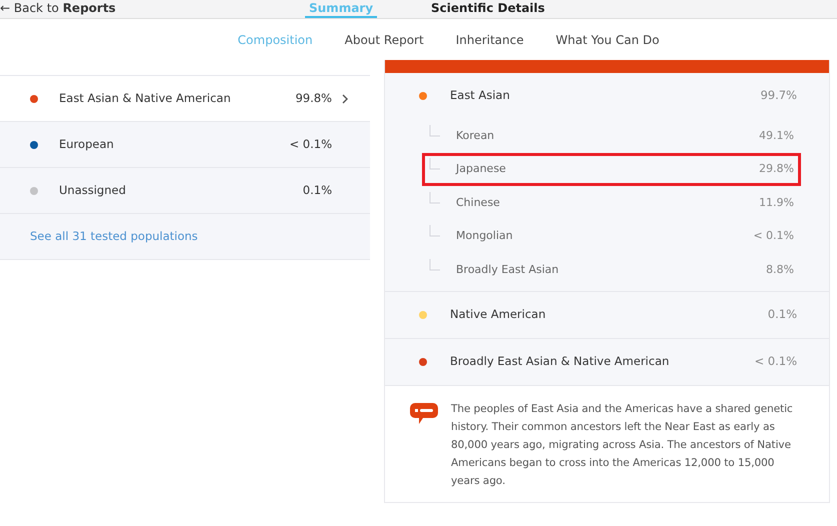 This screenshot has height=526, width=837. What do you see at coordinates (773, 236) in the screenshot?
I see `subpopulation-percent: < 0.1%` at bounding box center [773, 236].